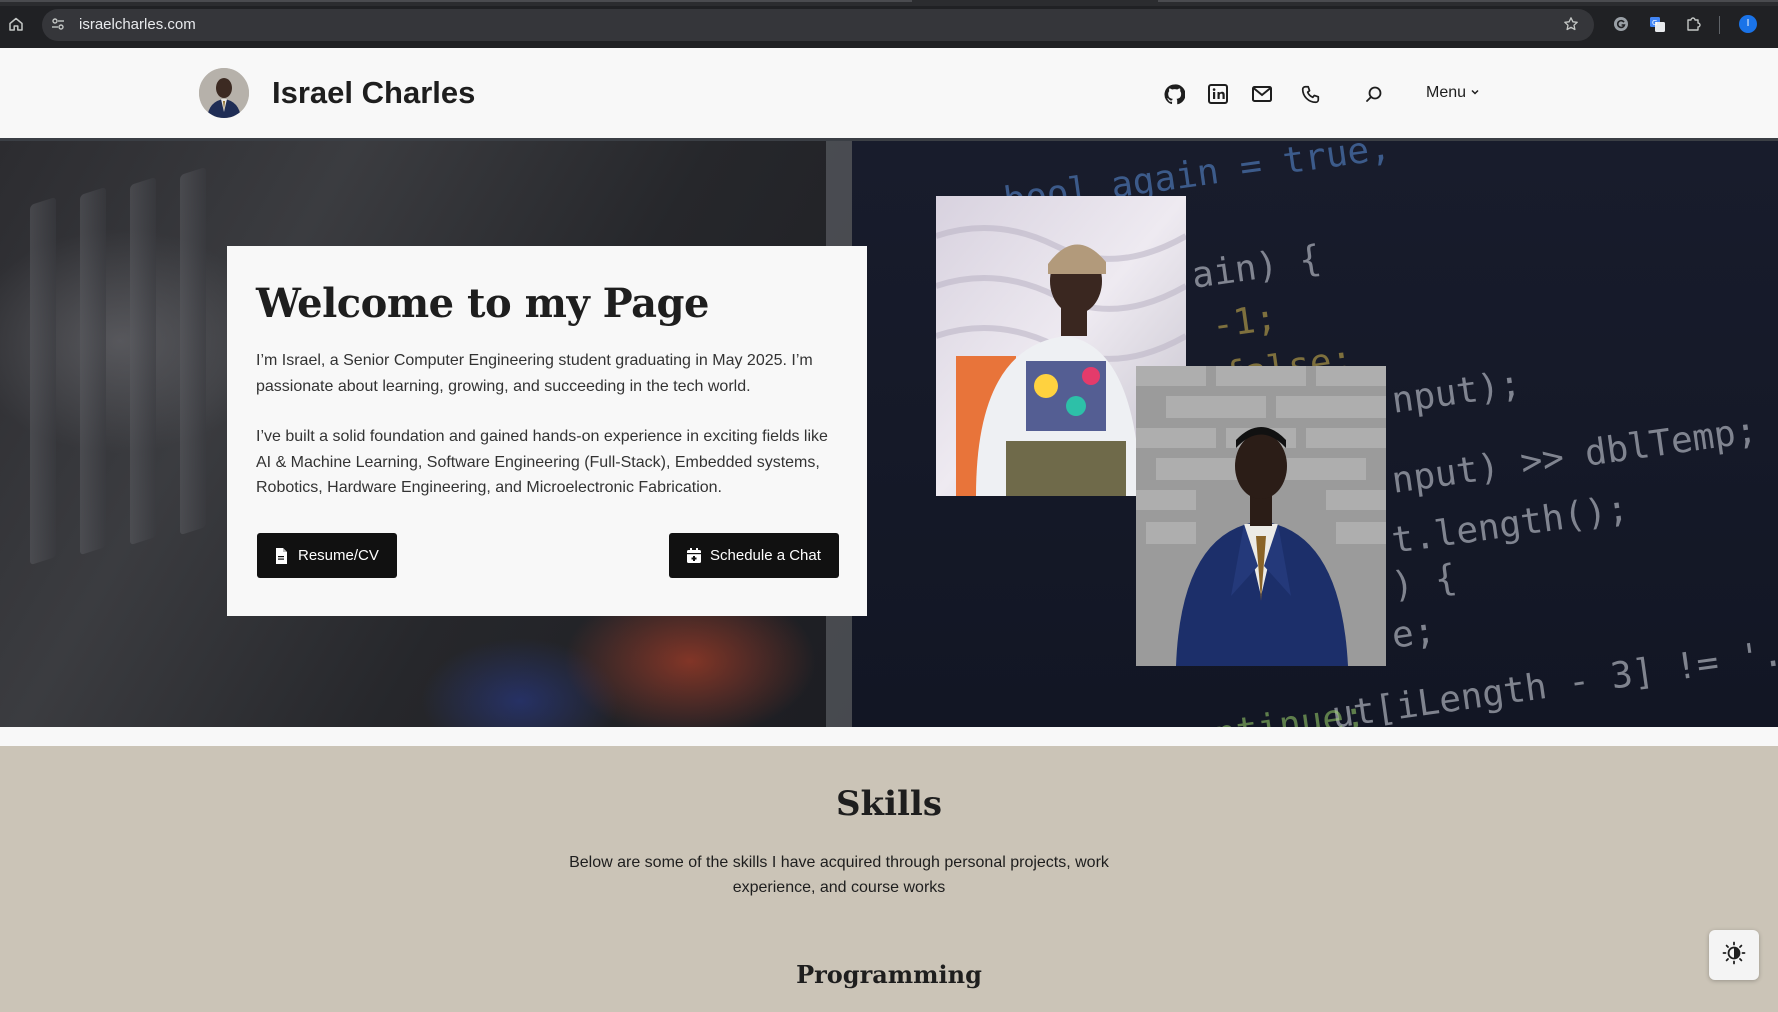 This screenshot has height=1012, width=1778. I want to click on toolbar-separator, so click(1719, 25).